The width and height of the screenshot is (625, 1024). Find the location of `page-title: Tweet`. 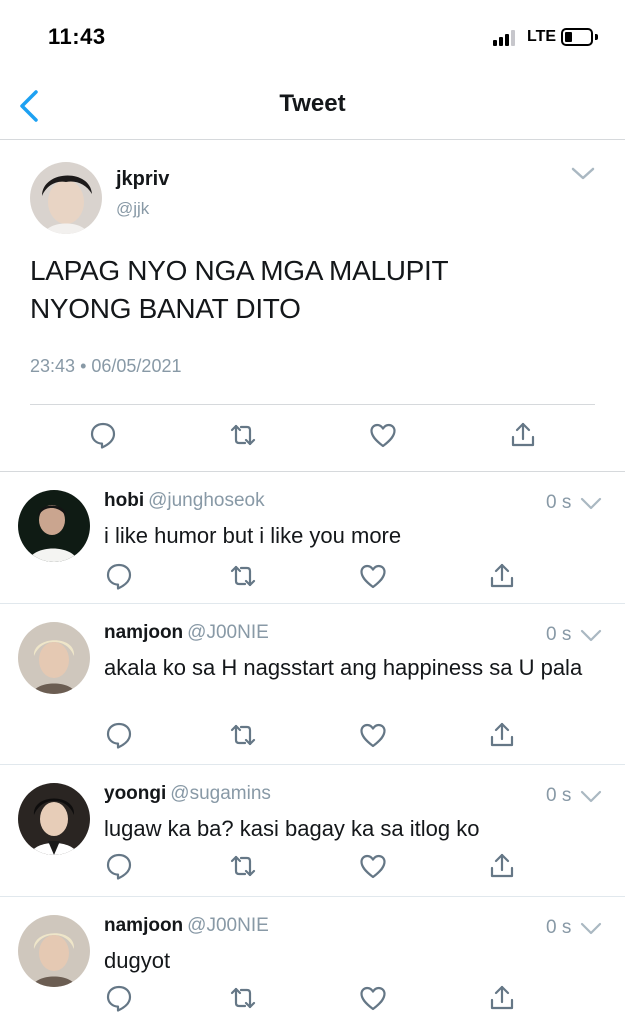

page-title: Tweet is located at coordinates (312, 103).